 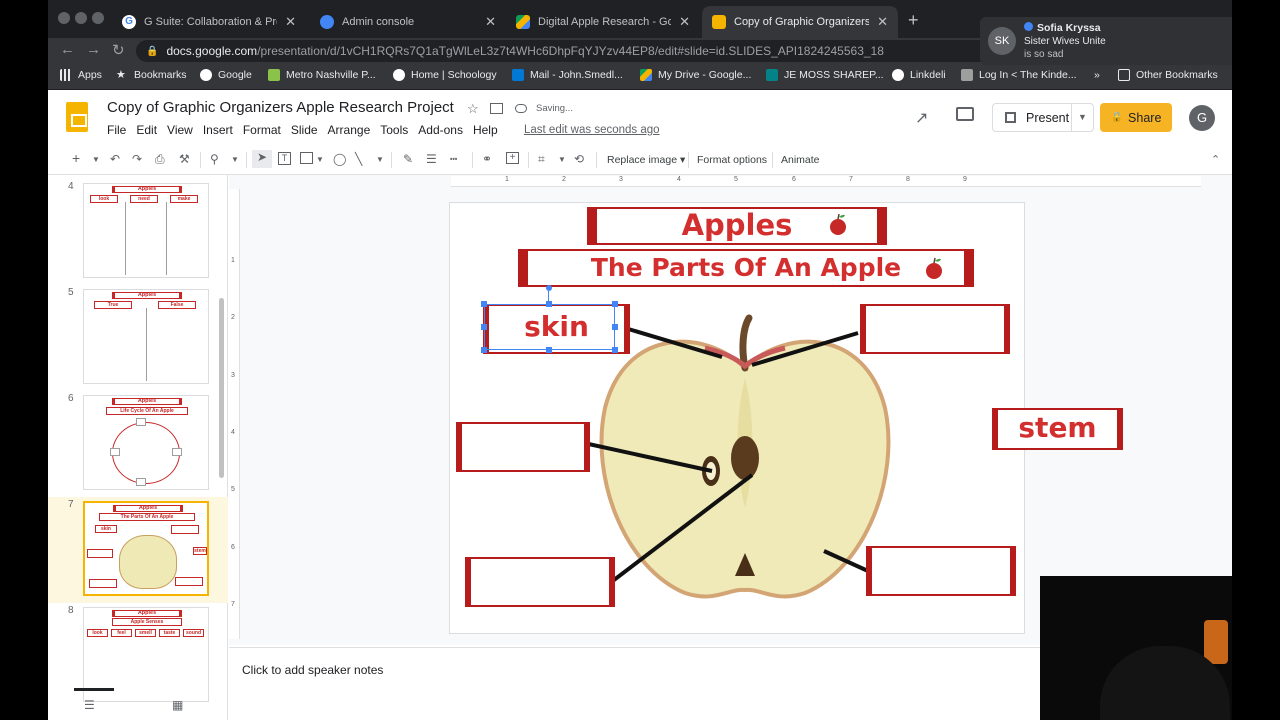 I want to click on zoom-icon: ⚲, so click(x=214, y=159).